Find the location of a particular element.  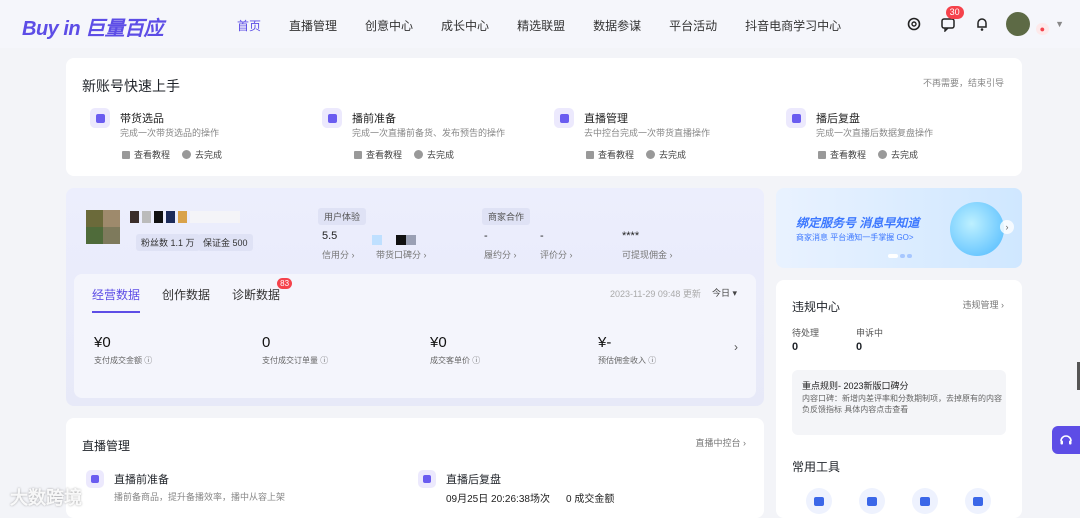

bag-tool-icon is located at coordinates (872, 501).